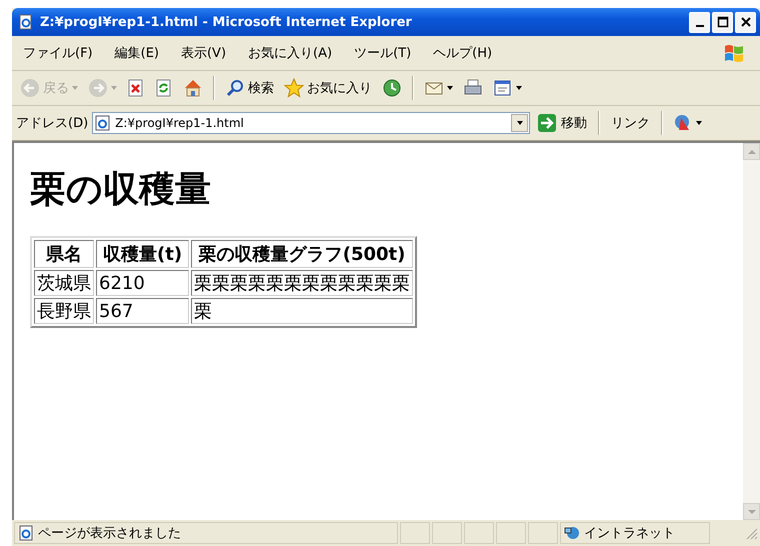 Image resolution: width=760 pixels, height=546 pixels. Describe the element at coordinates (26, 533) in the screenshot. I see `page-icon` at that location.